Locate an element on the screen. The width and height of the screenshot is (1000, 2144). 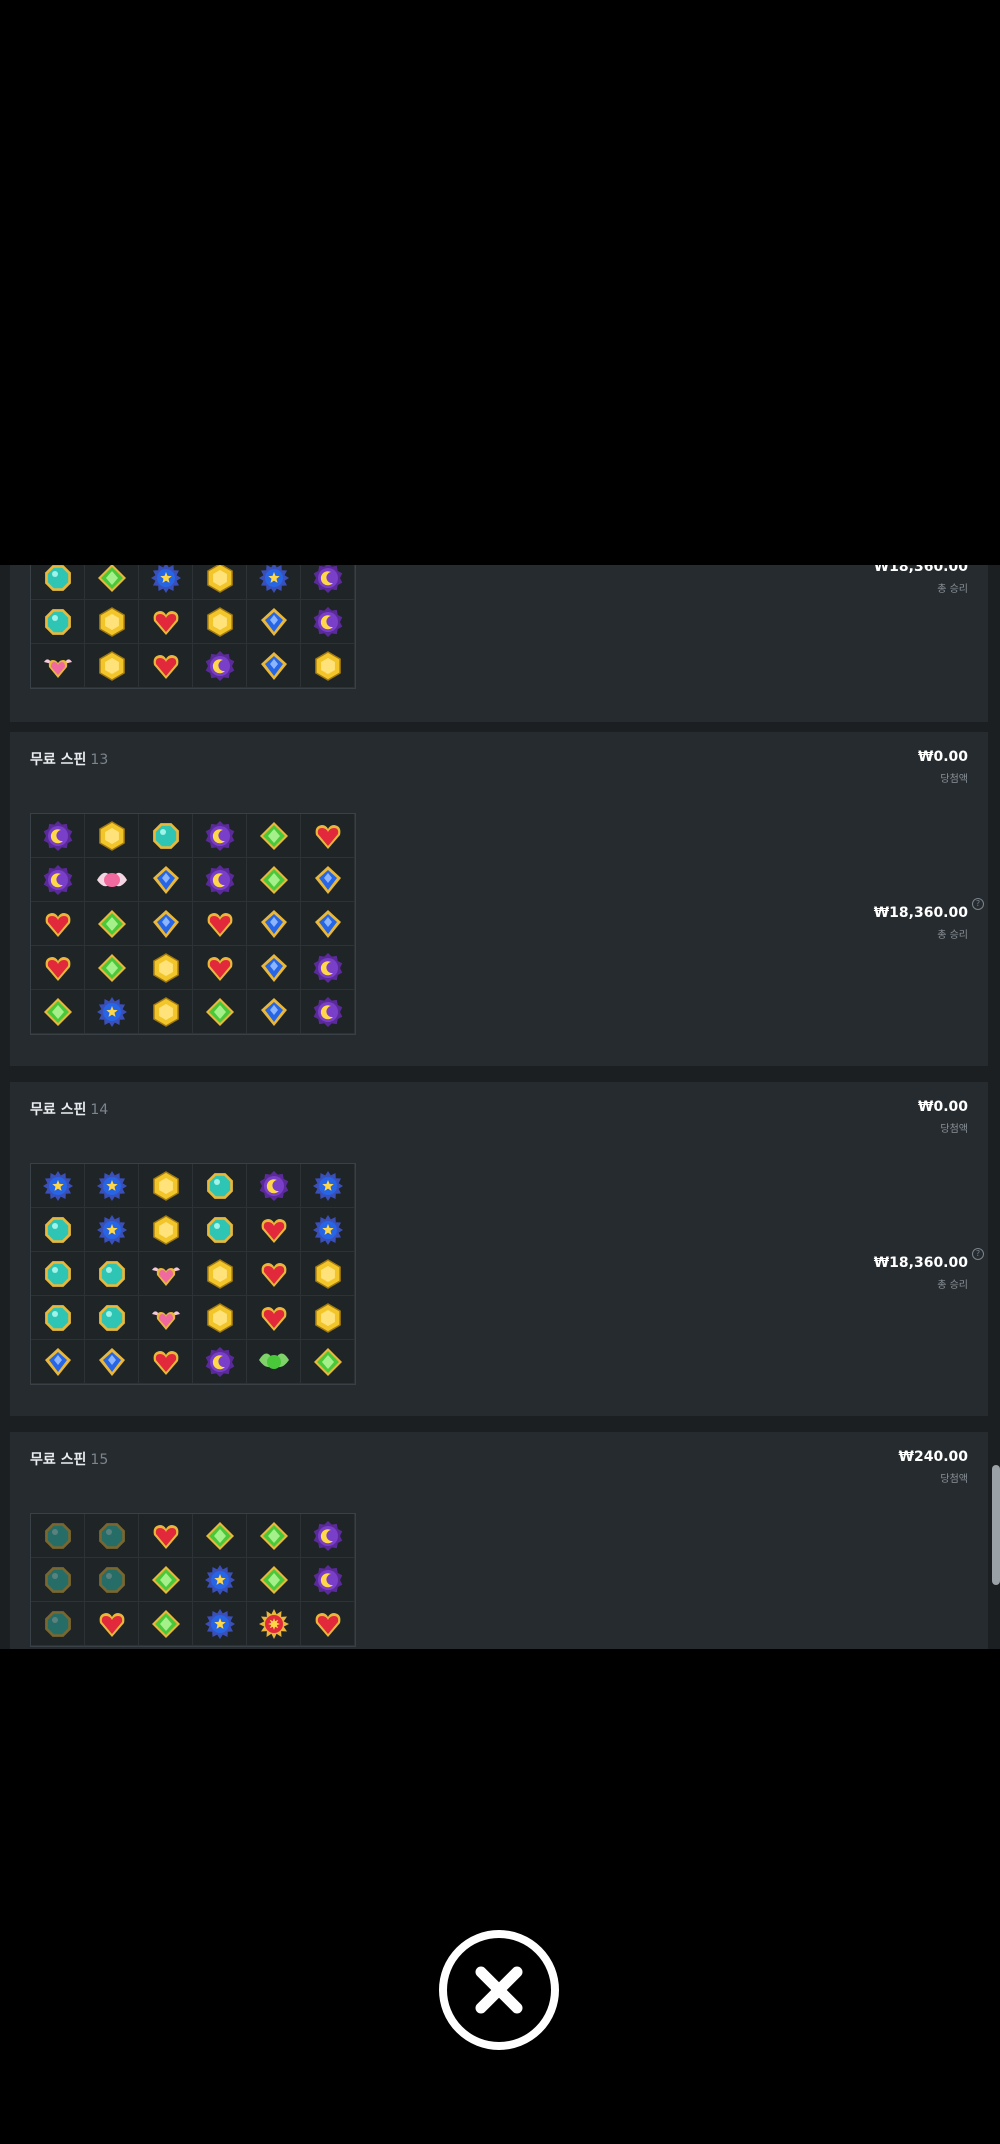
spin-win-amount: ₩240.00 is located at coordinates (933, 1457).